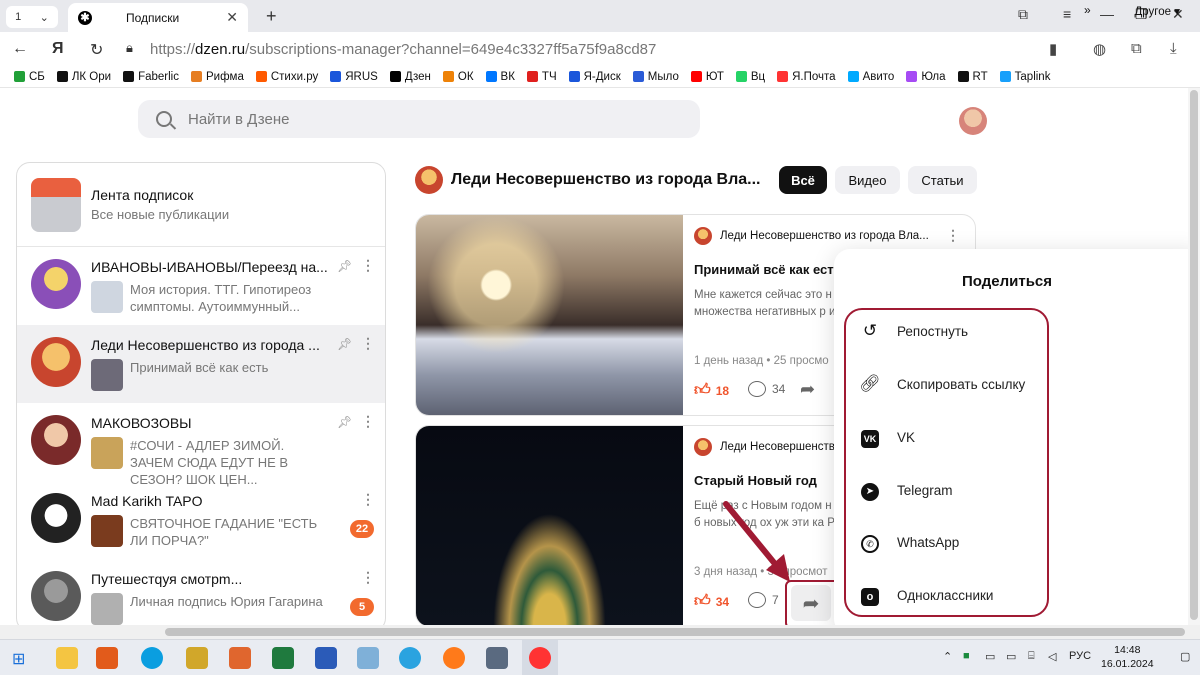 The image size is (1200, 675). I want to click on comments-button: 34, so click(766, 389).